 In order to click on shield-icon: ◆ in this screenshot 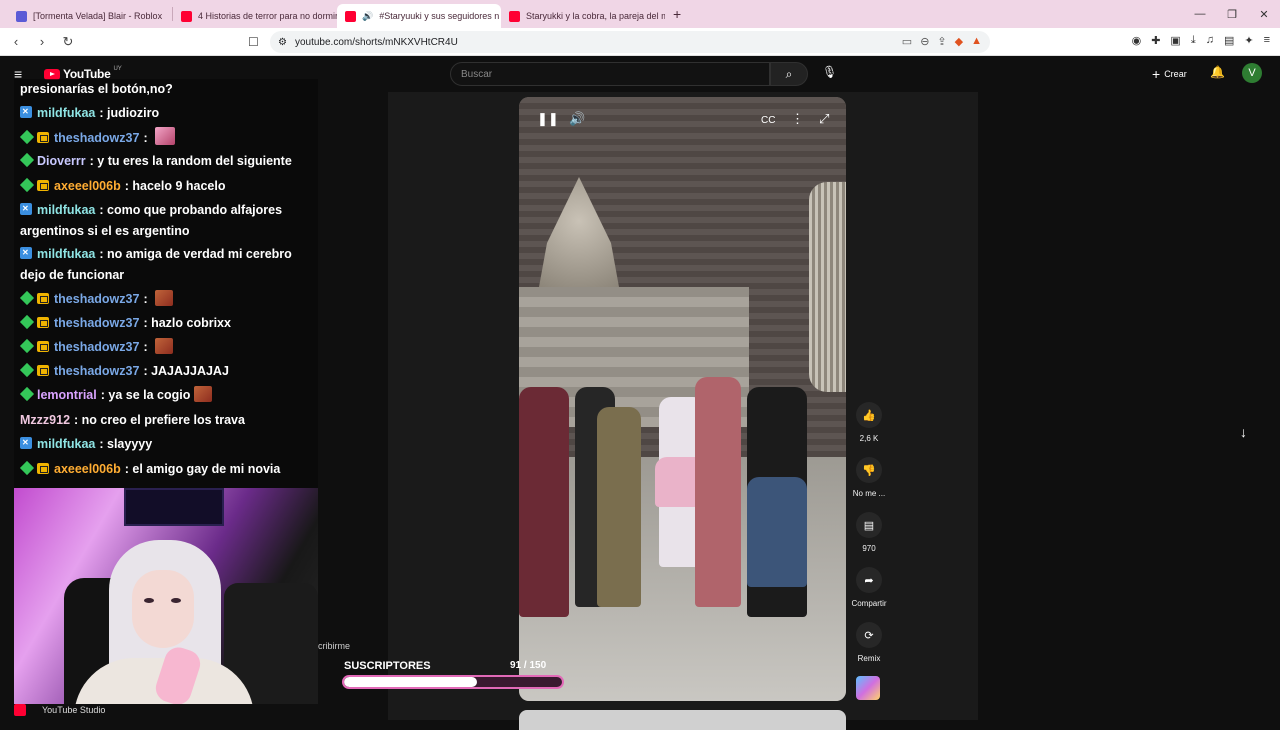, I will do `click(959, 41)`.